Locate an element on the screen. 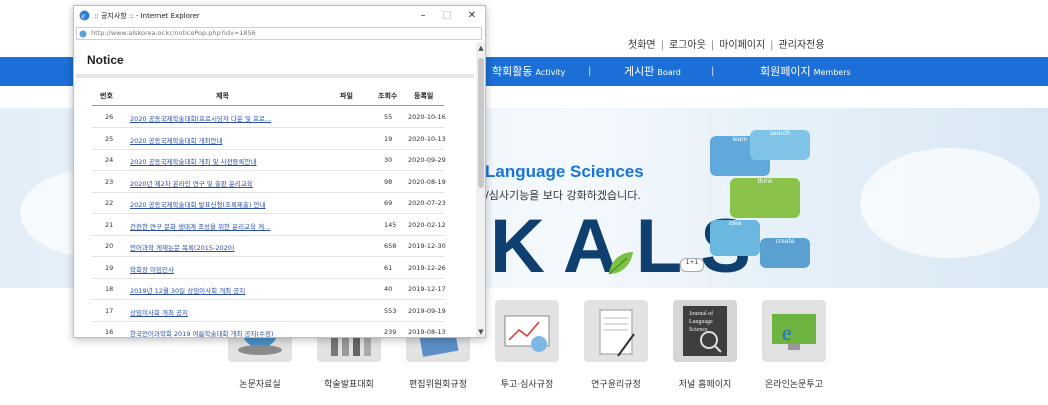 This screenshot has height=405, width=1048. quick-link-journal: Journal of Language Science is located at coordinates (705, 331).